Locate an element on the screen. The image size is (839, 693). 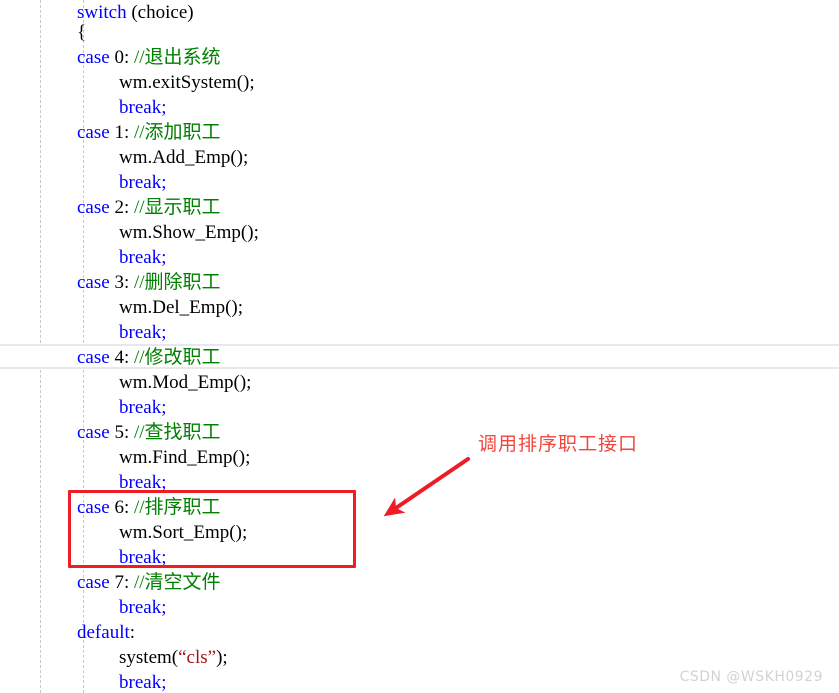
code-line: { is located at coordinates (419, 32).